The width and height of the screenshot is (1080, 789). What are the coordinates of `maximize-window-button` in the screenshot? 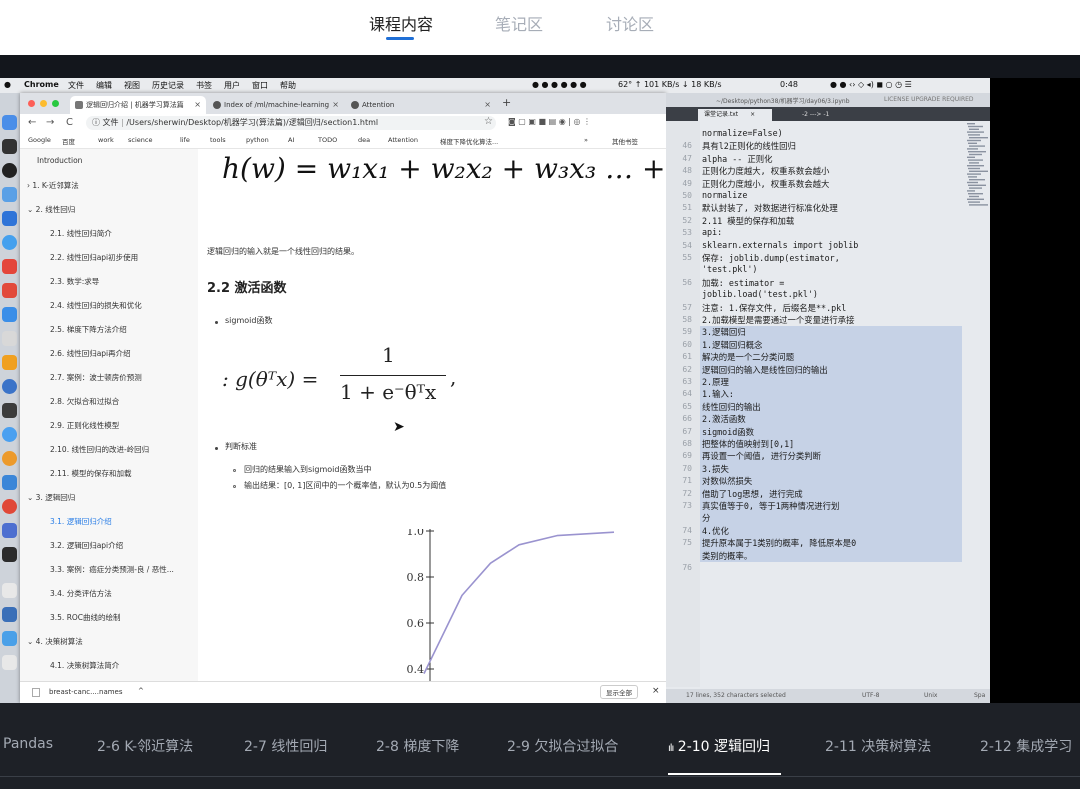 It's located at (55, 103).